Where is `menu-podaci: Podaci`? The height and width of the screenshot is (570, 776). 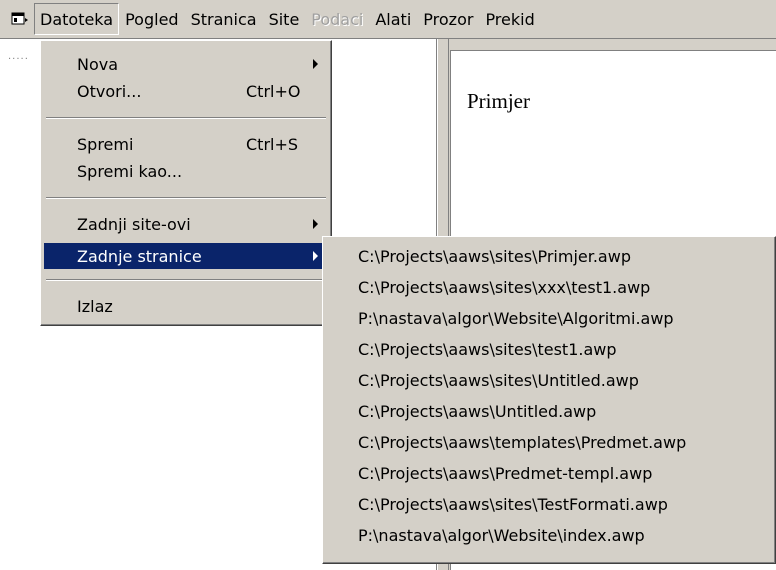 menu-podaci: Podaci is located at coordinates (337, 19).